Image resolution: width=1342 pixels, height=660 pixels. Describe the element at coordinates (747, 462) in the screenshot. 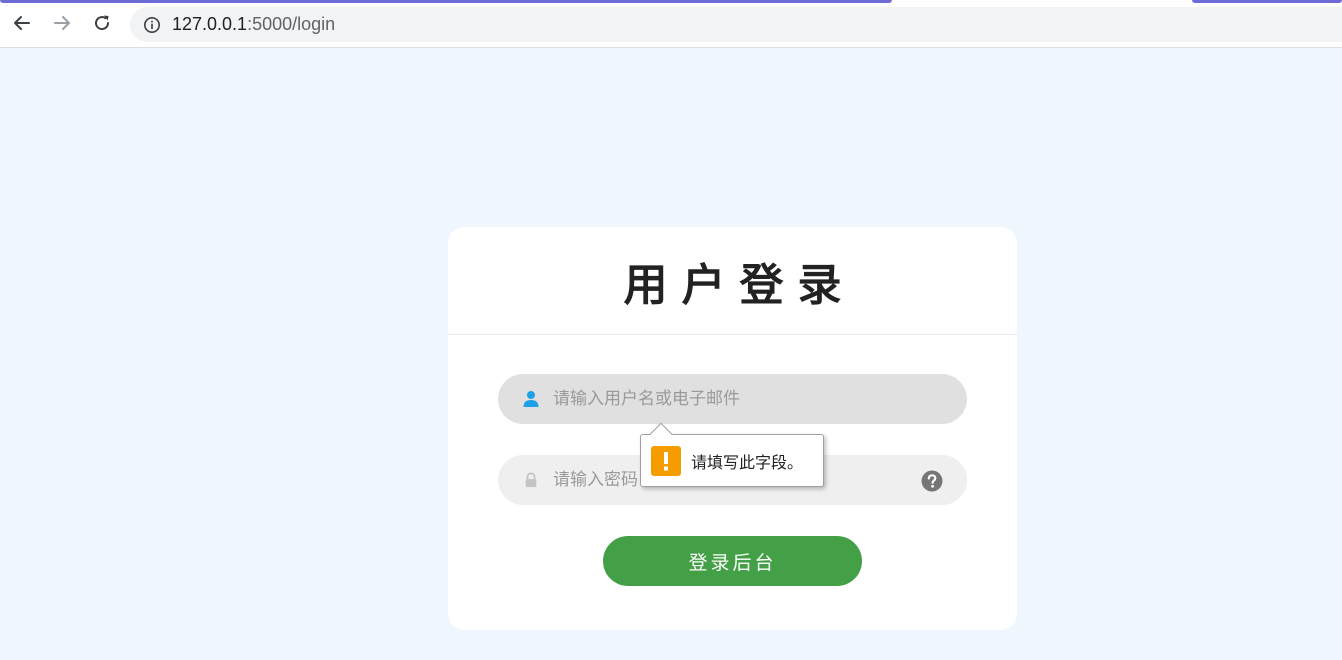

I see `validation-message: 请填写此字段。` at that location.